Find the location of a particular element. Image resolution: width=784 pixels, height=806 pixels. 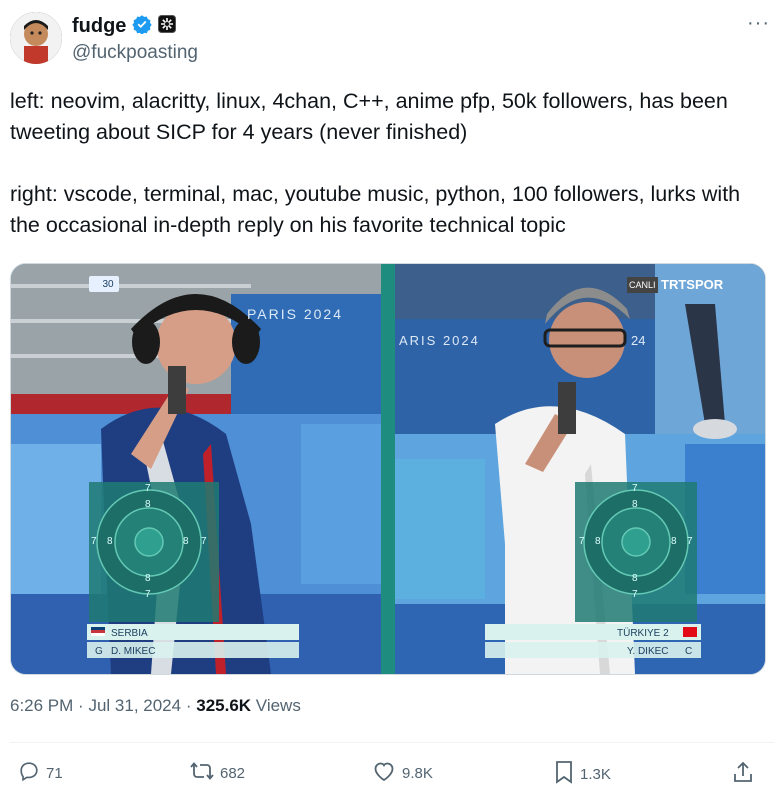

tweet-meta: 6:26 PM · Jul 31, 2024 · 325.6K Views is located at coordinates (155, 706).